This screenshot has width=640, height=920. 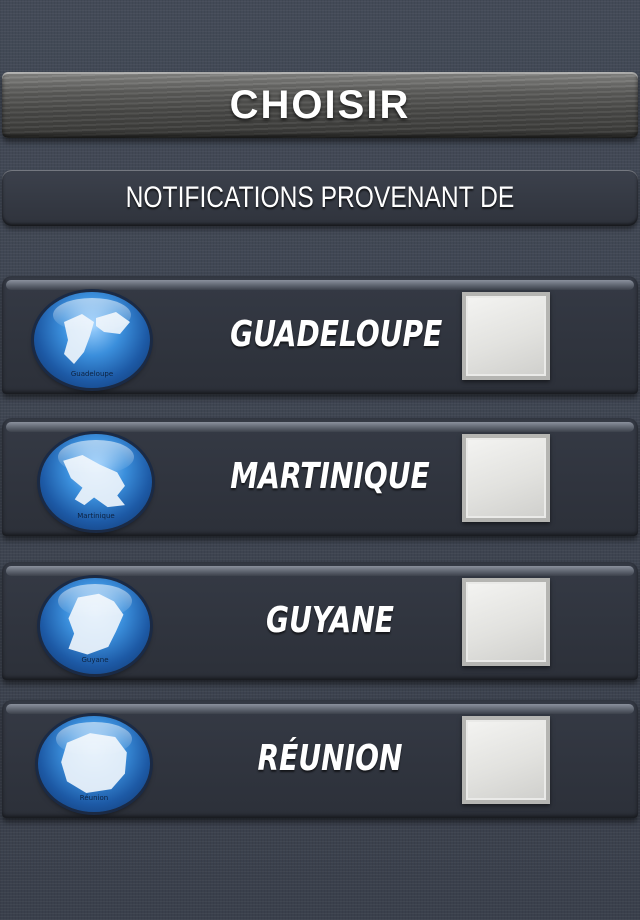 I want to click on section-title: NOTIFICATIONS PROVENANT DE, so click(x=320, y=197).